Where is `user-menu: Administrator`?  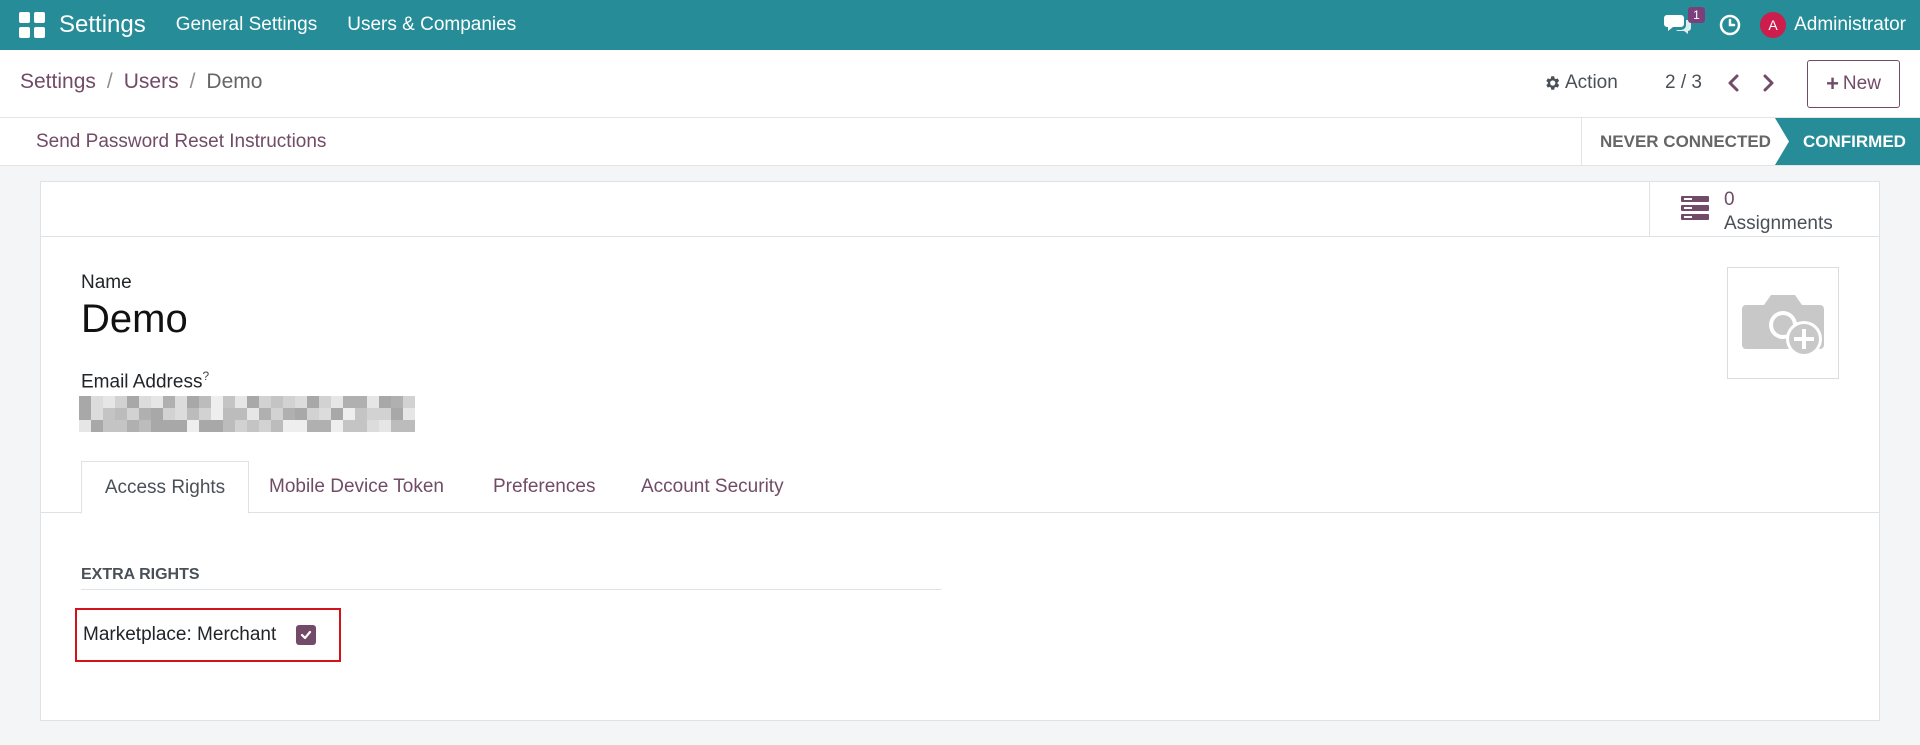 user-menu: Administrator is located at coordinates (1850, 25).